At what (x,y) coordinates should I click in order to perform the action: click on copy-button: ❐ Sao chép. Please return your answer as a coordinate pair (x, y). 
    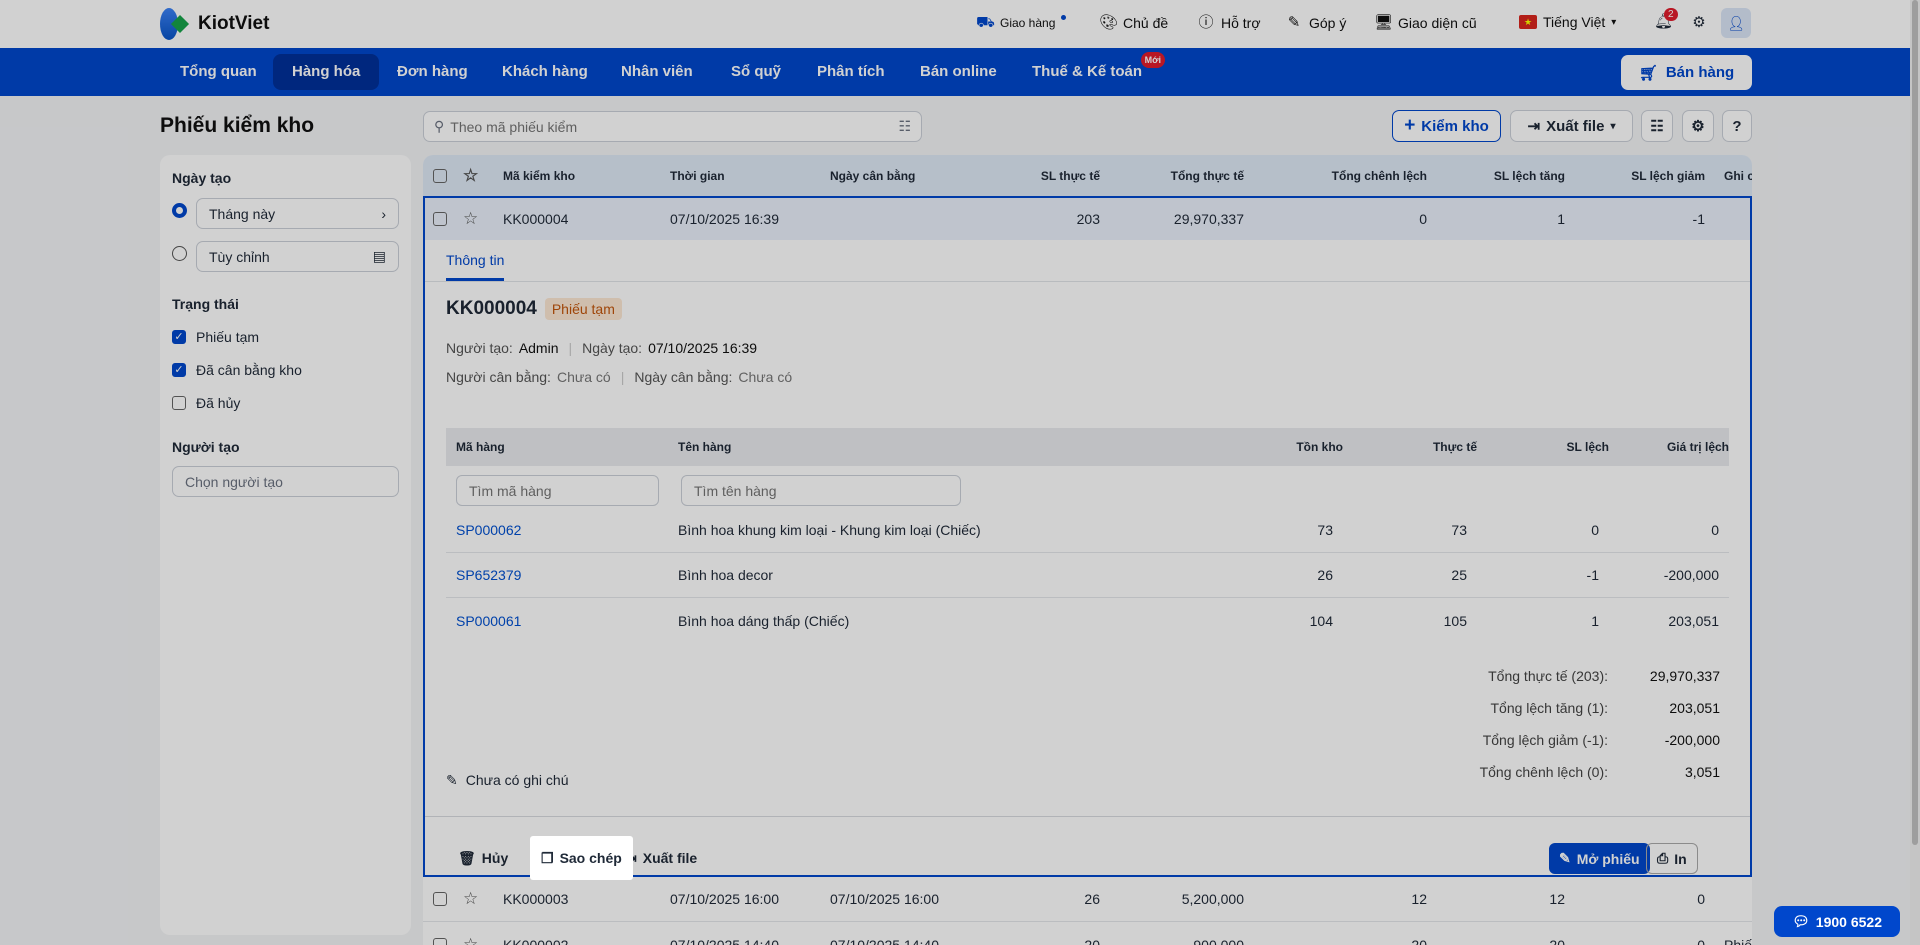
    Looking at the image, I should click on (581, 858).